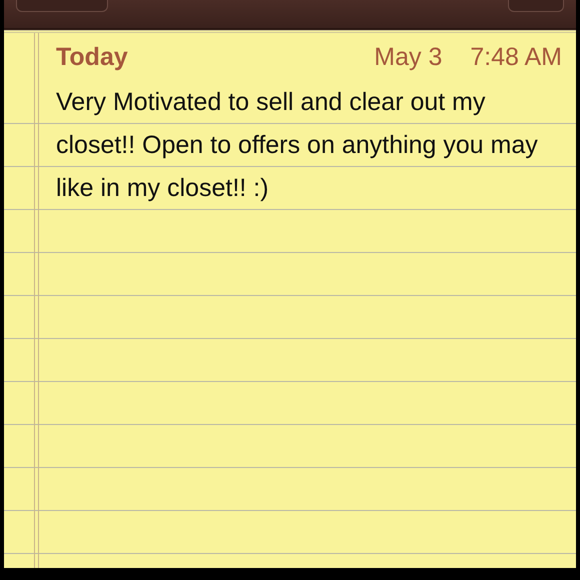  I want to click on note-date: May 3, so click(408, 57).